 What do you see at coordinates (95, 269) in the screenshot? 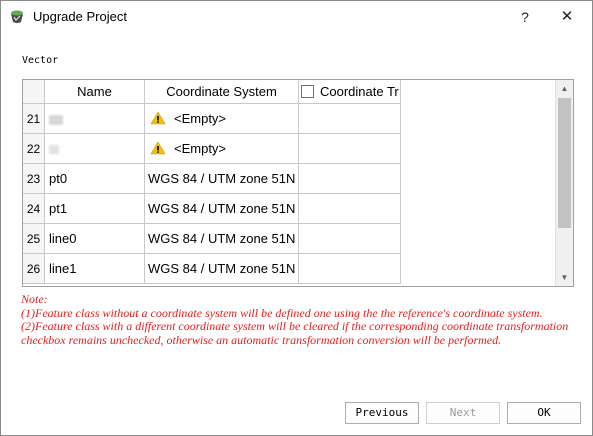
I see `name-cell: line1` at bounding box center [95, 269].